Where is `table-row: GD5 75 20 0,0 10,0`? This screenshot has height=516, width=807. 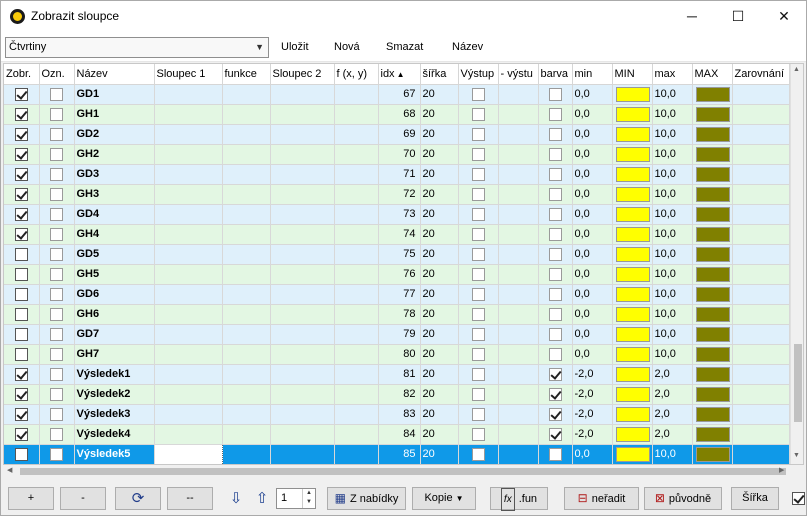
table-row: GD5 75 20 0,0 10,0 is located at coordinates (397, 254).